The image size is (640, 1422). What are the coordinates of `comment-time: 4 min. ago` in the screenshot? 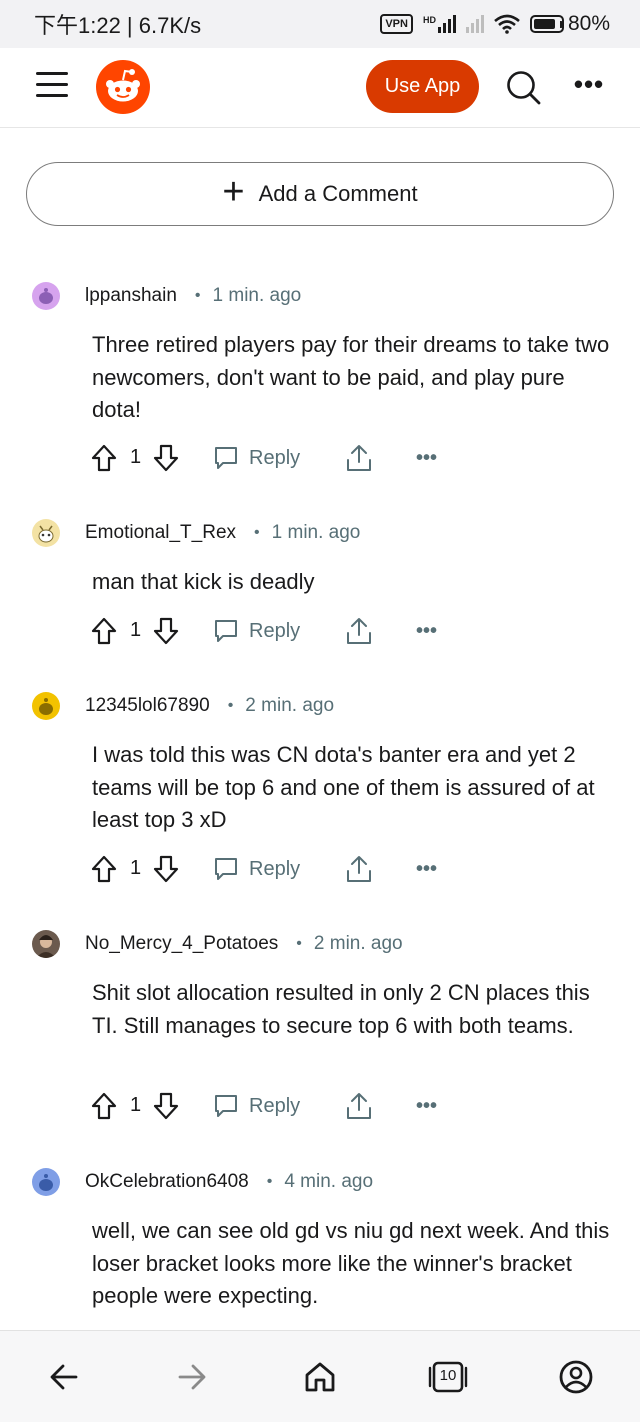 It's located at (329, 1181).